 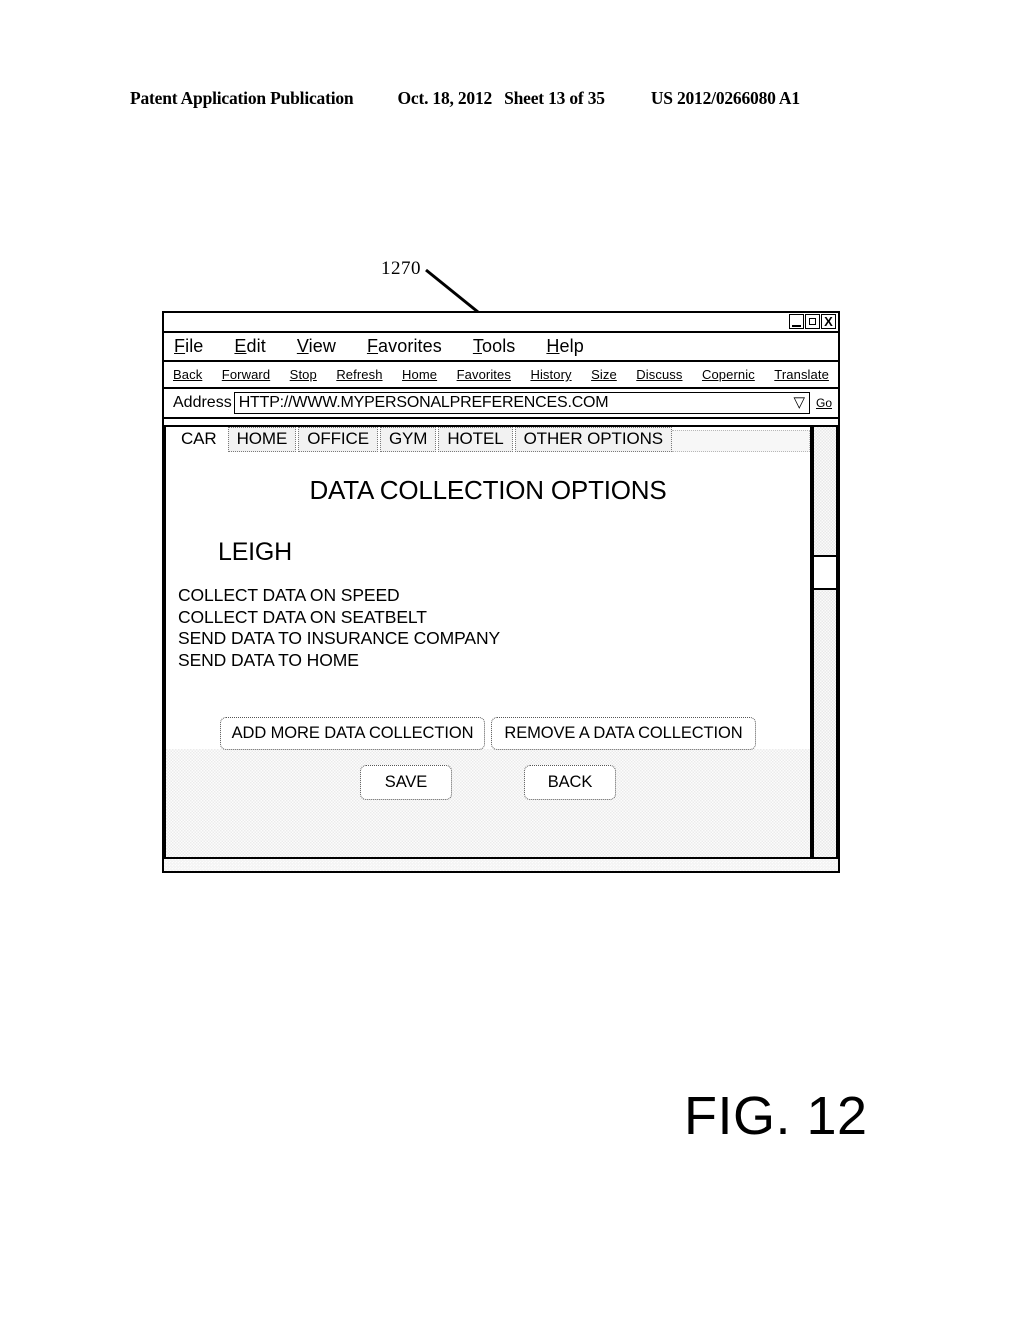 What do you see at coordinates (801, 374) in the screenshot?
I see `toolbar-item-translate: Translate` at bounding box center [801, 374].